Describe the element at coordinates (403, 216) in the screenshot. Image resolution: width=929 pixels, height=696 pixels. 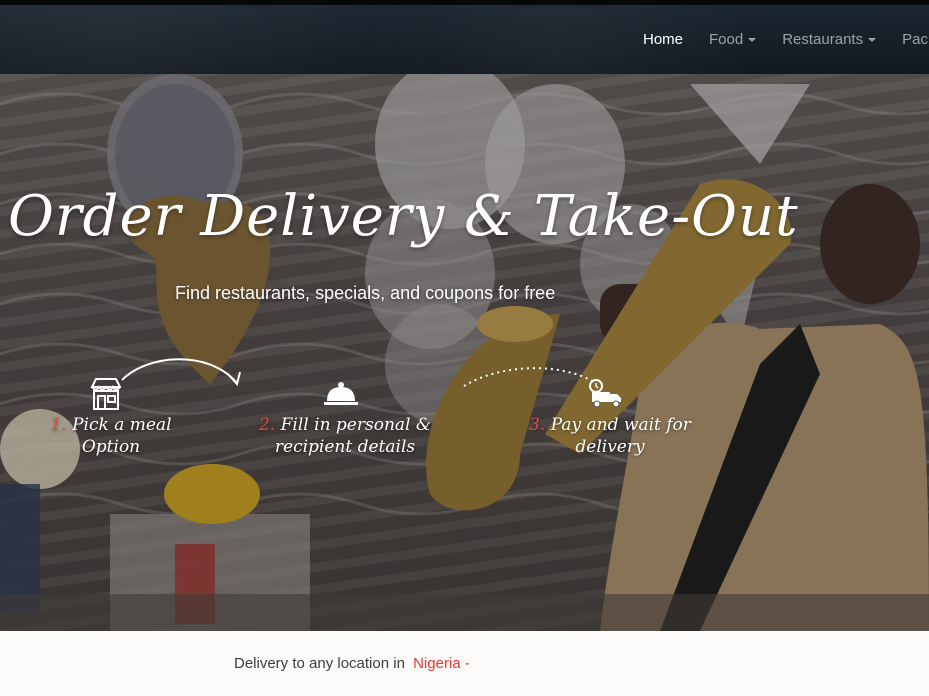
I see `hero-title: Order Delivery & Take-Out` at that location.